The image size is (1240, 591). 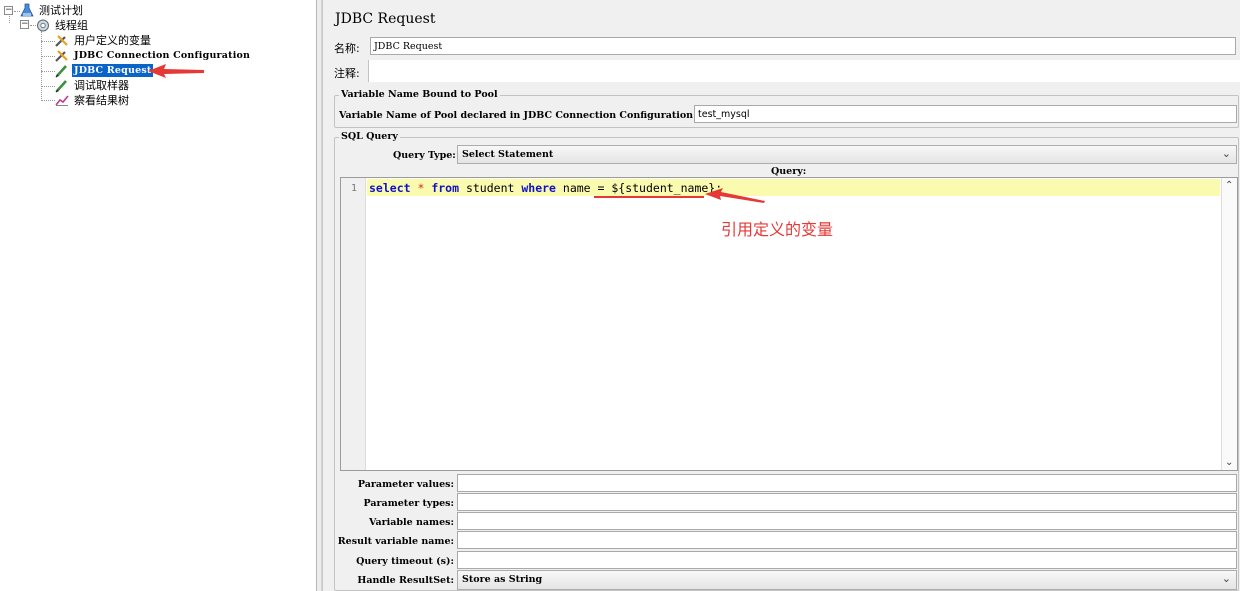 I want to click on gear-icon, so click(x=43, y=25).